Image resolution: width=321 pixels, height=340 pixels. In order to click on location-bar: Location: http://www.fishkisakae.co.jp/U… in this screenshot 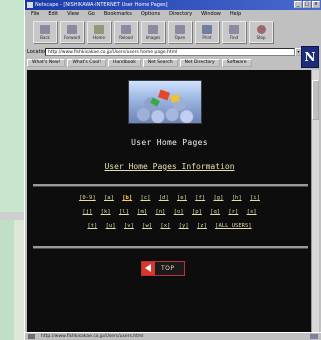, I will do `click(173, 51)`.